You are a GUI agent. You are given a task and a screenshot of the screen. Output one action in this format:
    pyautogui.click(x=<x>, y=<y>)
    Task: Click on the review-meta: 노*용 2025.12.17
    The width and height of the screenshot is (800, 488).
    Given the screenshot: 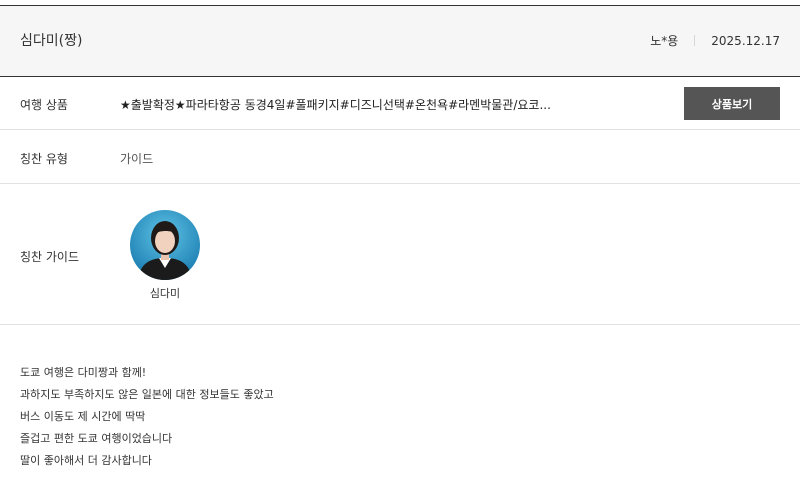 What is the action you would take?
    pyautogui.click(x=715, y=40)
    